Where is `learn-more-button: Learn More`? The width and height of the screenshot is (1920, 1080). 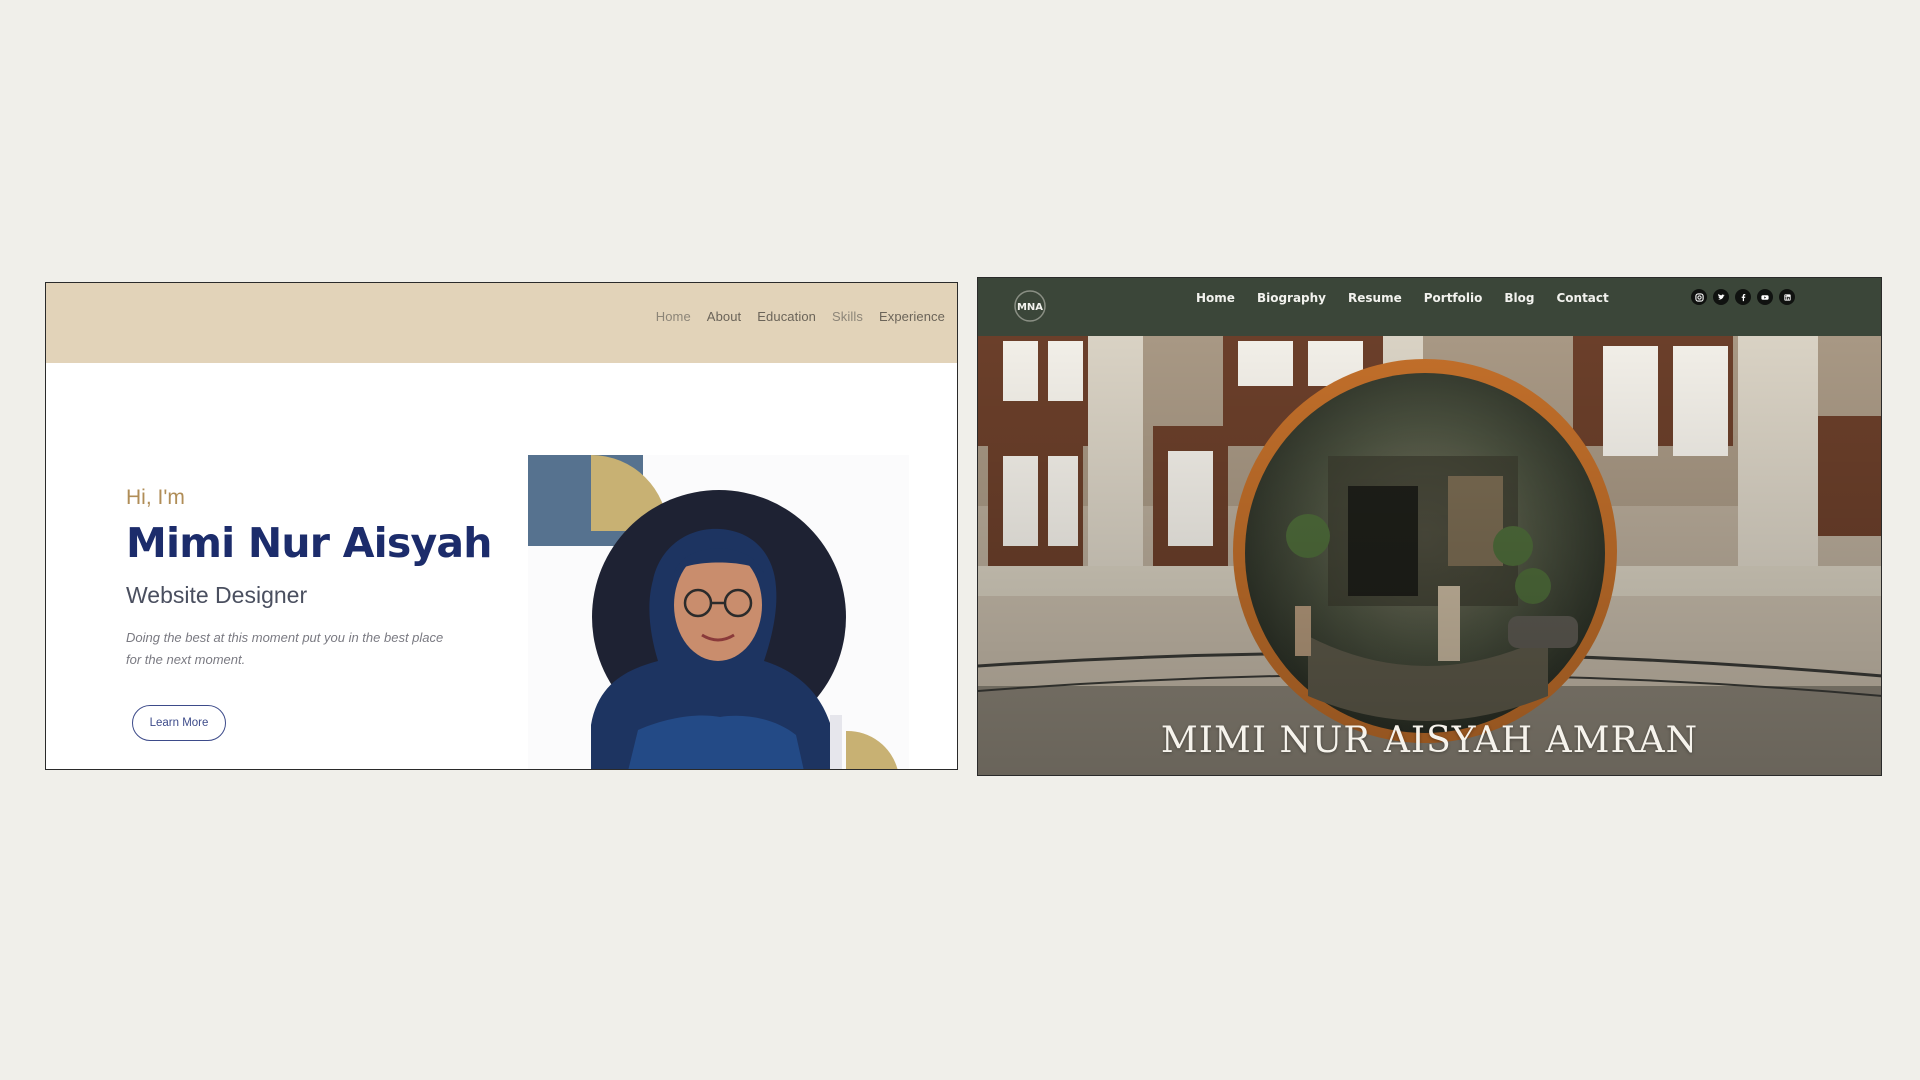
learn-more-button: Learn More is located at coordinates (179, 723).